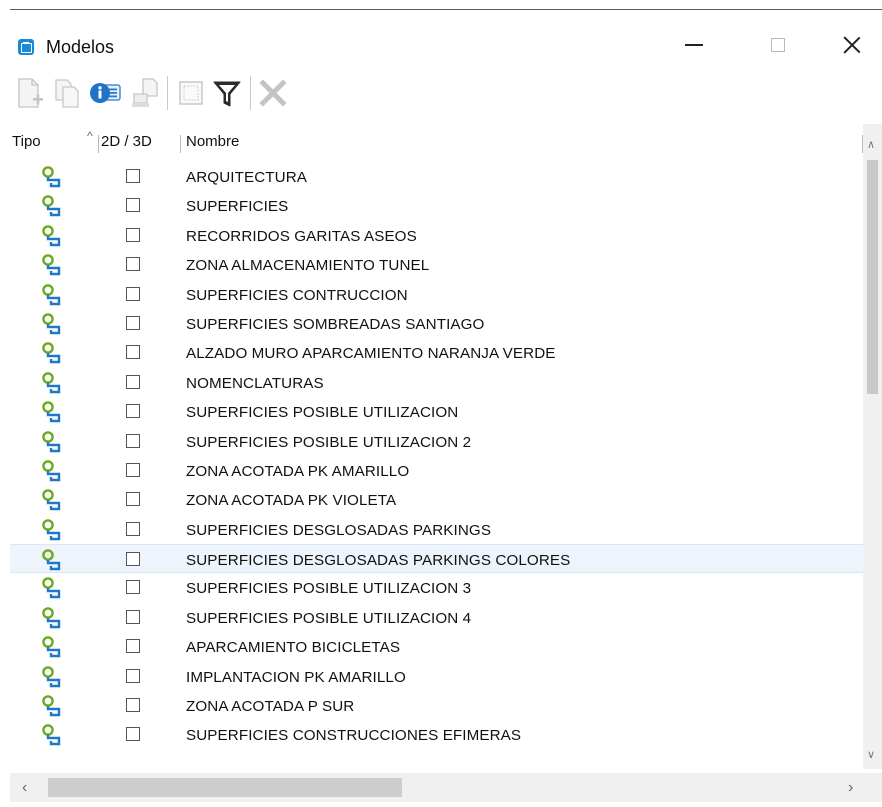 Image resolution: width=882 pixels, height=807 pixels. What do you see at coordinates (378, 561) in the screenshot?
I see `model-name: SUPERFICIES DESGLOSADAS PARKINGS COLORES` at bounding box center [378, 561].